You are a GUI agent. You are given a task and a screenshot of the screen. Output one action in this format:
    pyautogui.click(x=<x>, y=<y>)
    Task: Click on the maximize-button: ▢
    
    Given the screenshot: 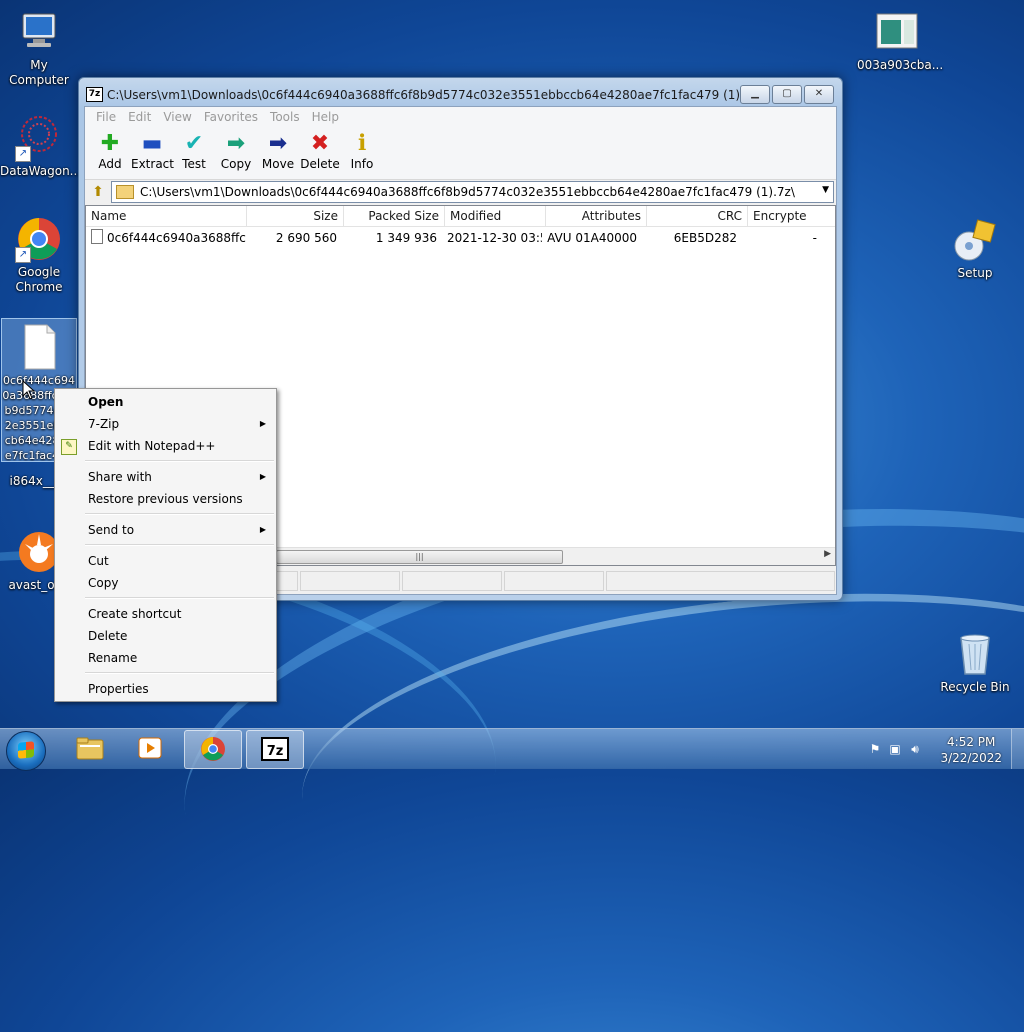 What is the action you would take?
    pyautogui.click(x=787, y=94)
    